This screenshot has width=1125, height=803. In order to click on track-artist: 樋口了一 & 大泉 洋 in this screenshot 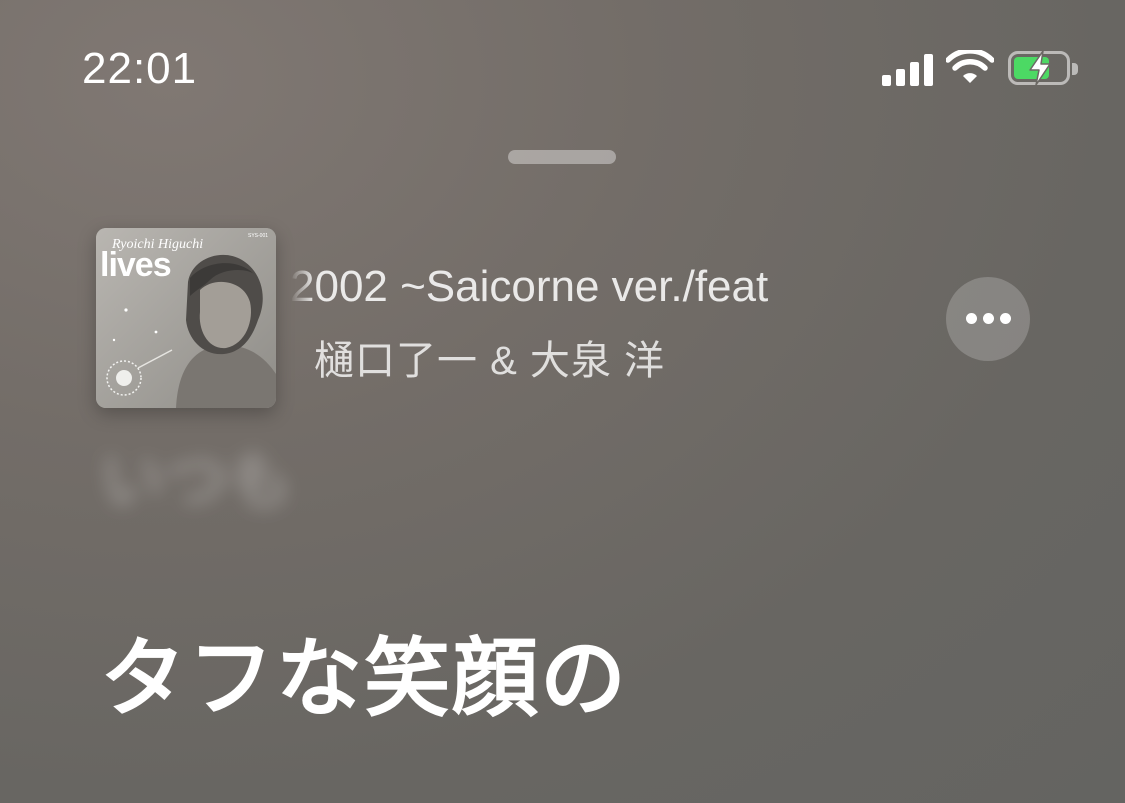, I will do `click(489, 357)`.